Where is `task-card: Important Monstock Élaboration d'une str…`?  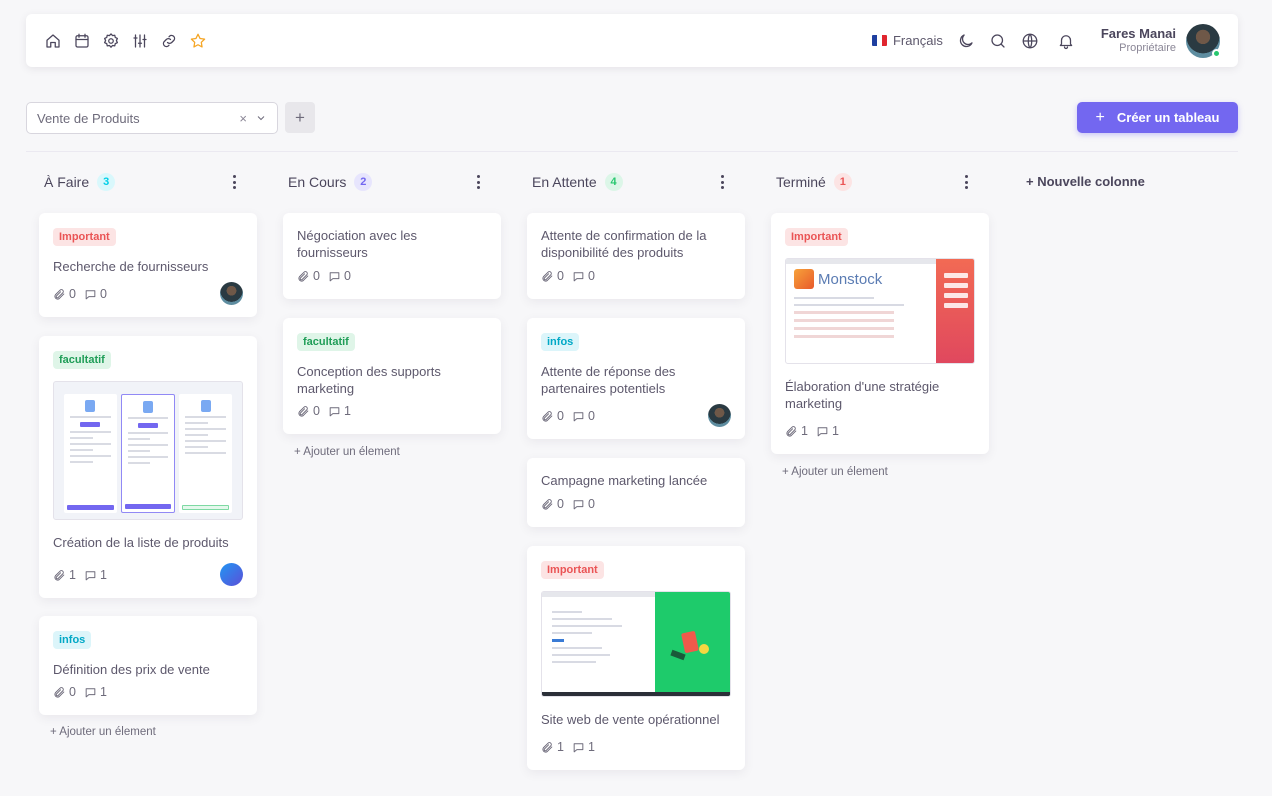
task-card: Important Monstock Élaboration d'une str… is located at coordinates (880, 333).